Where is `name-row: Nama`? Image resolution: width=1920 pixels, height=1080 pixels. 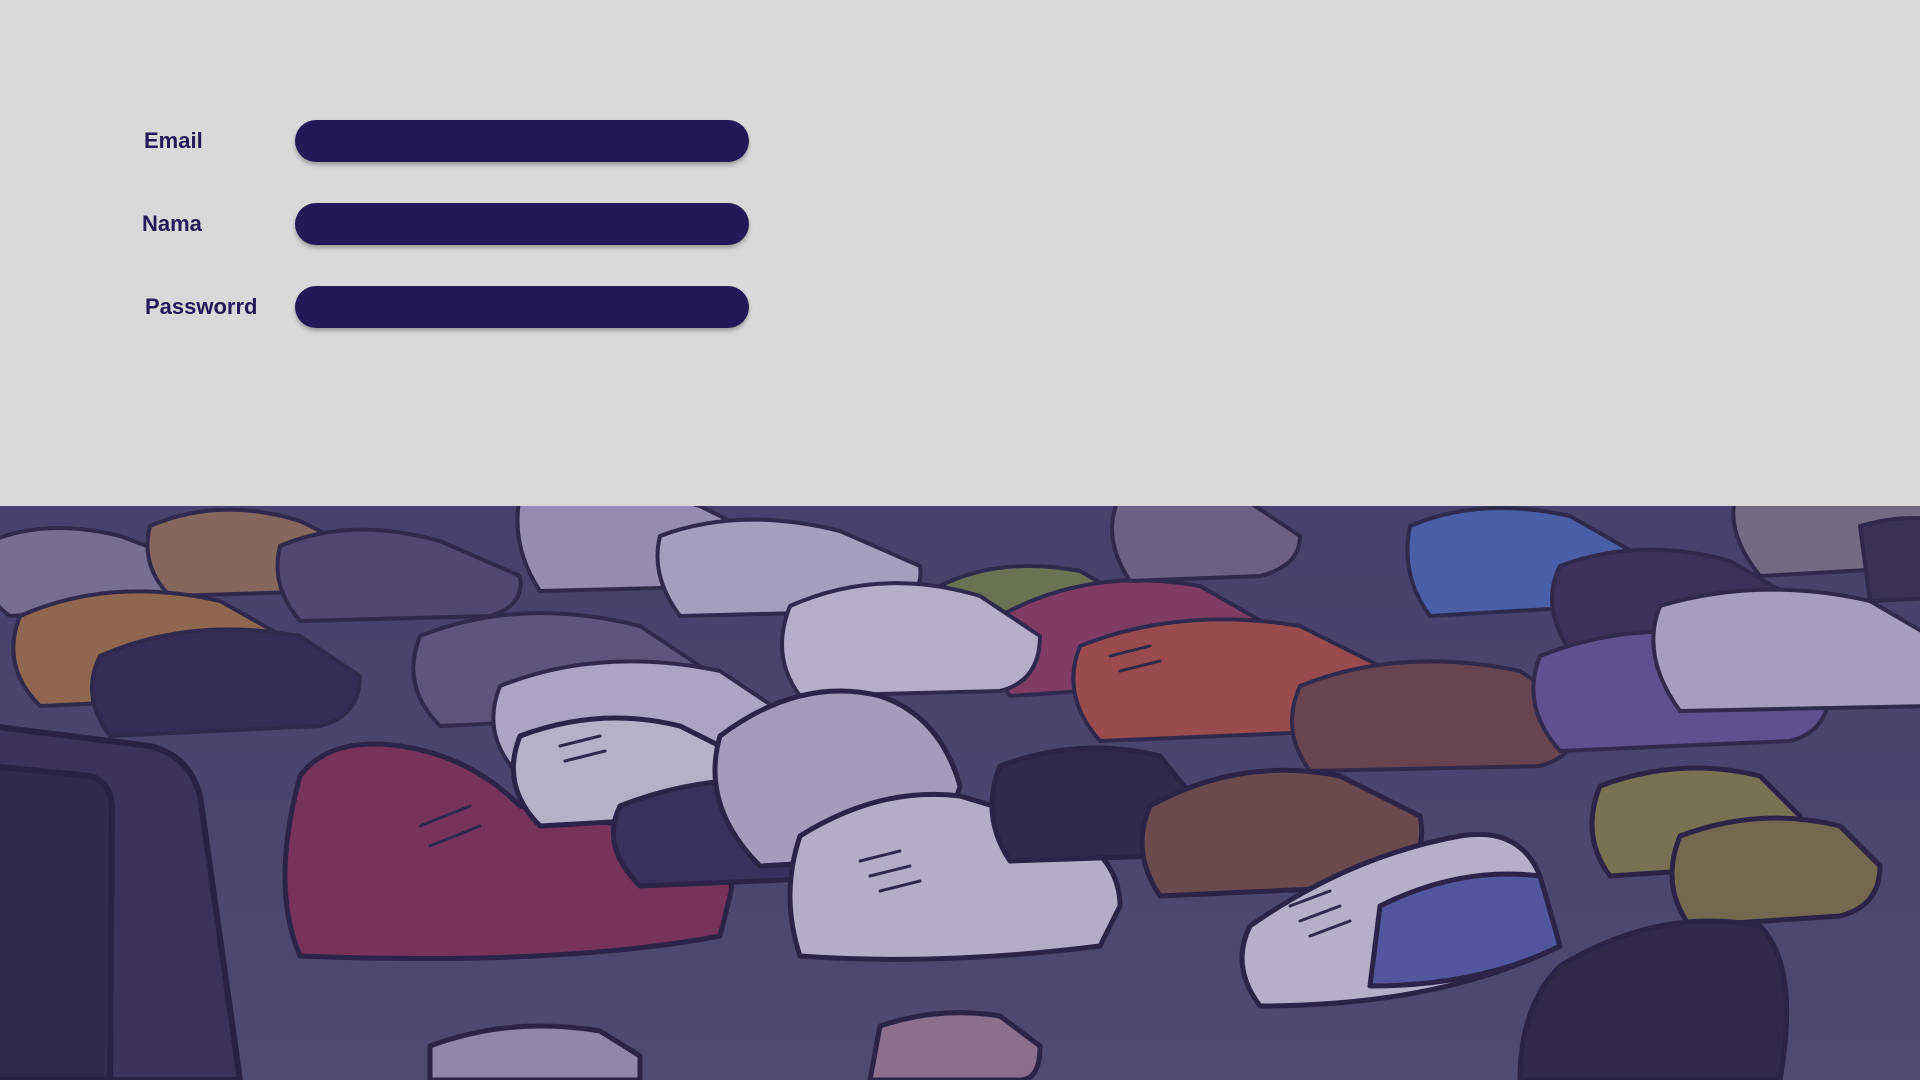 name-row: Nama is located at coordinates (380, 224).